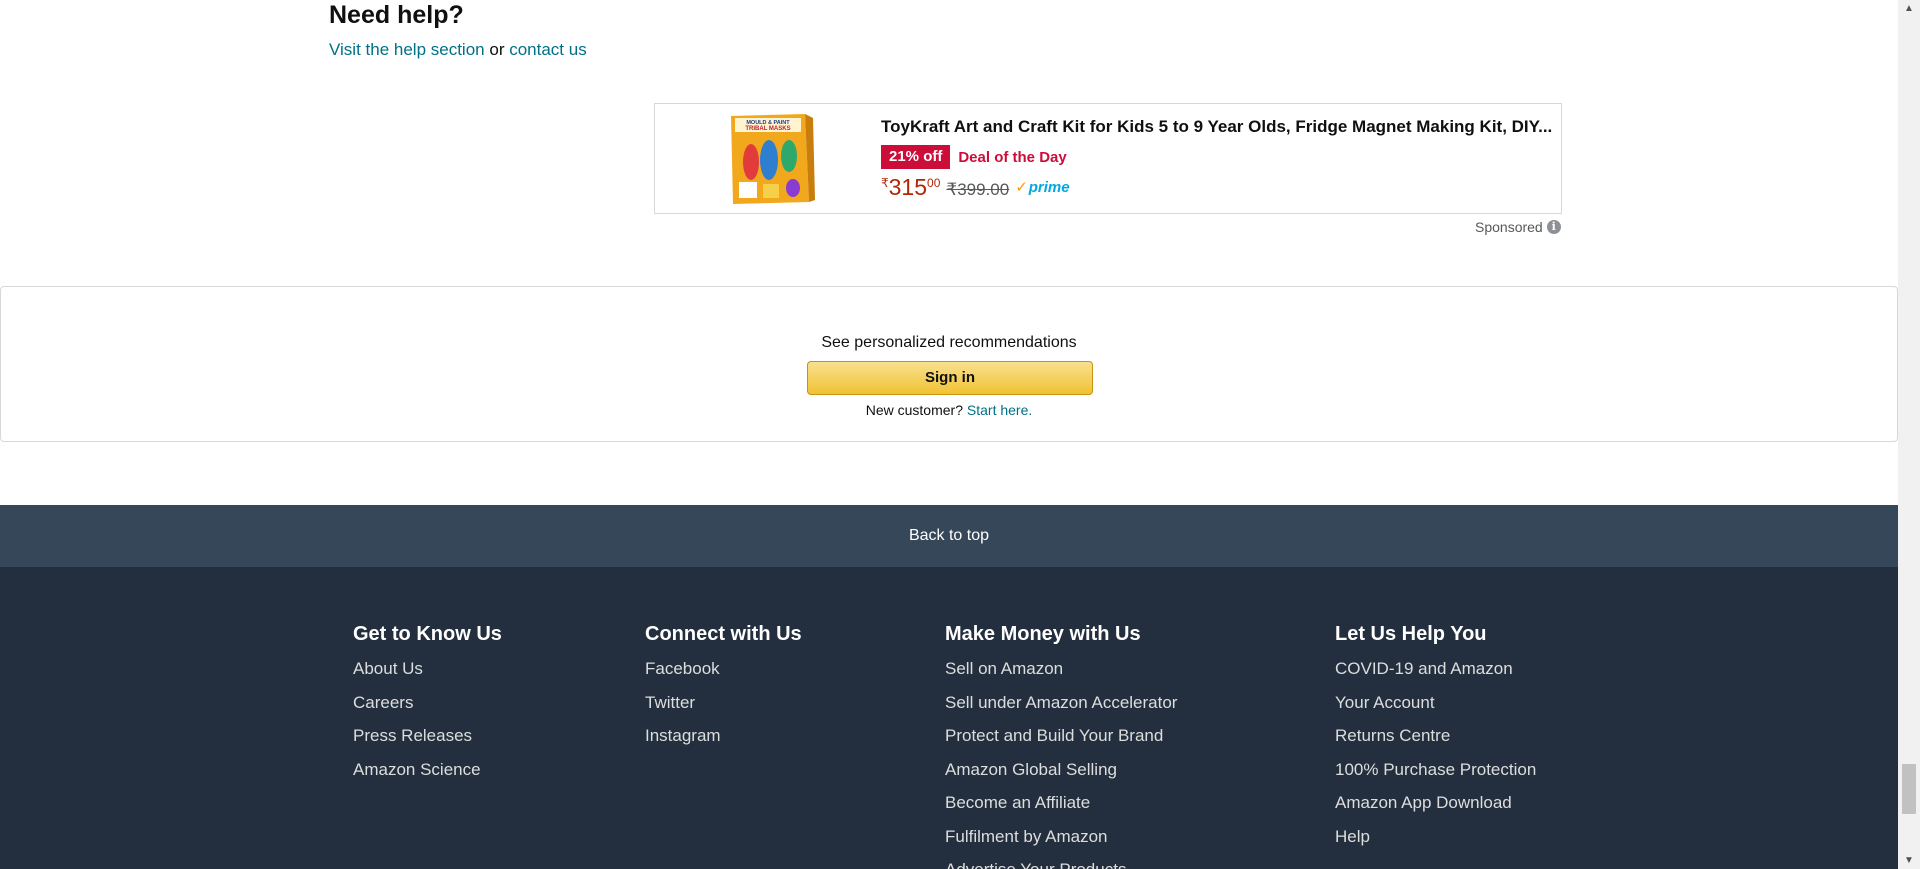 The width and height of the screenshot is (1920, 869). I want to click on footer-link-amazon-science: Amazon Science, so click(427, 770).